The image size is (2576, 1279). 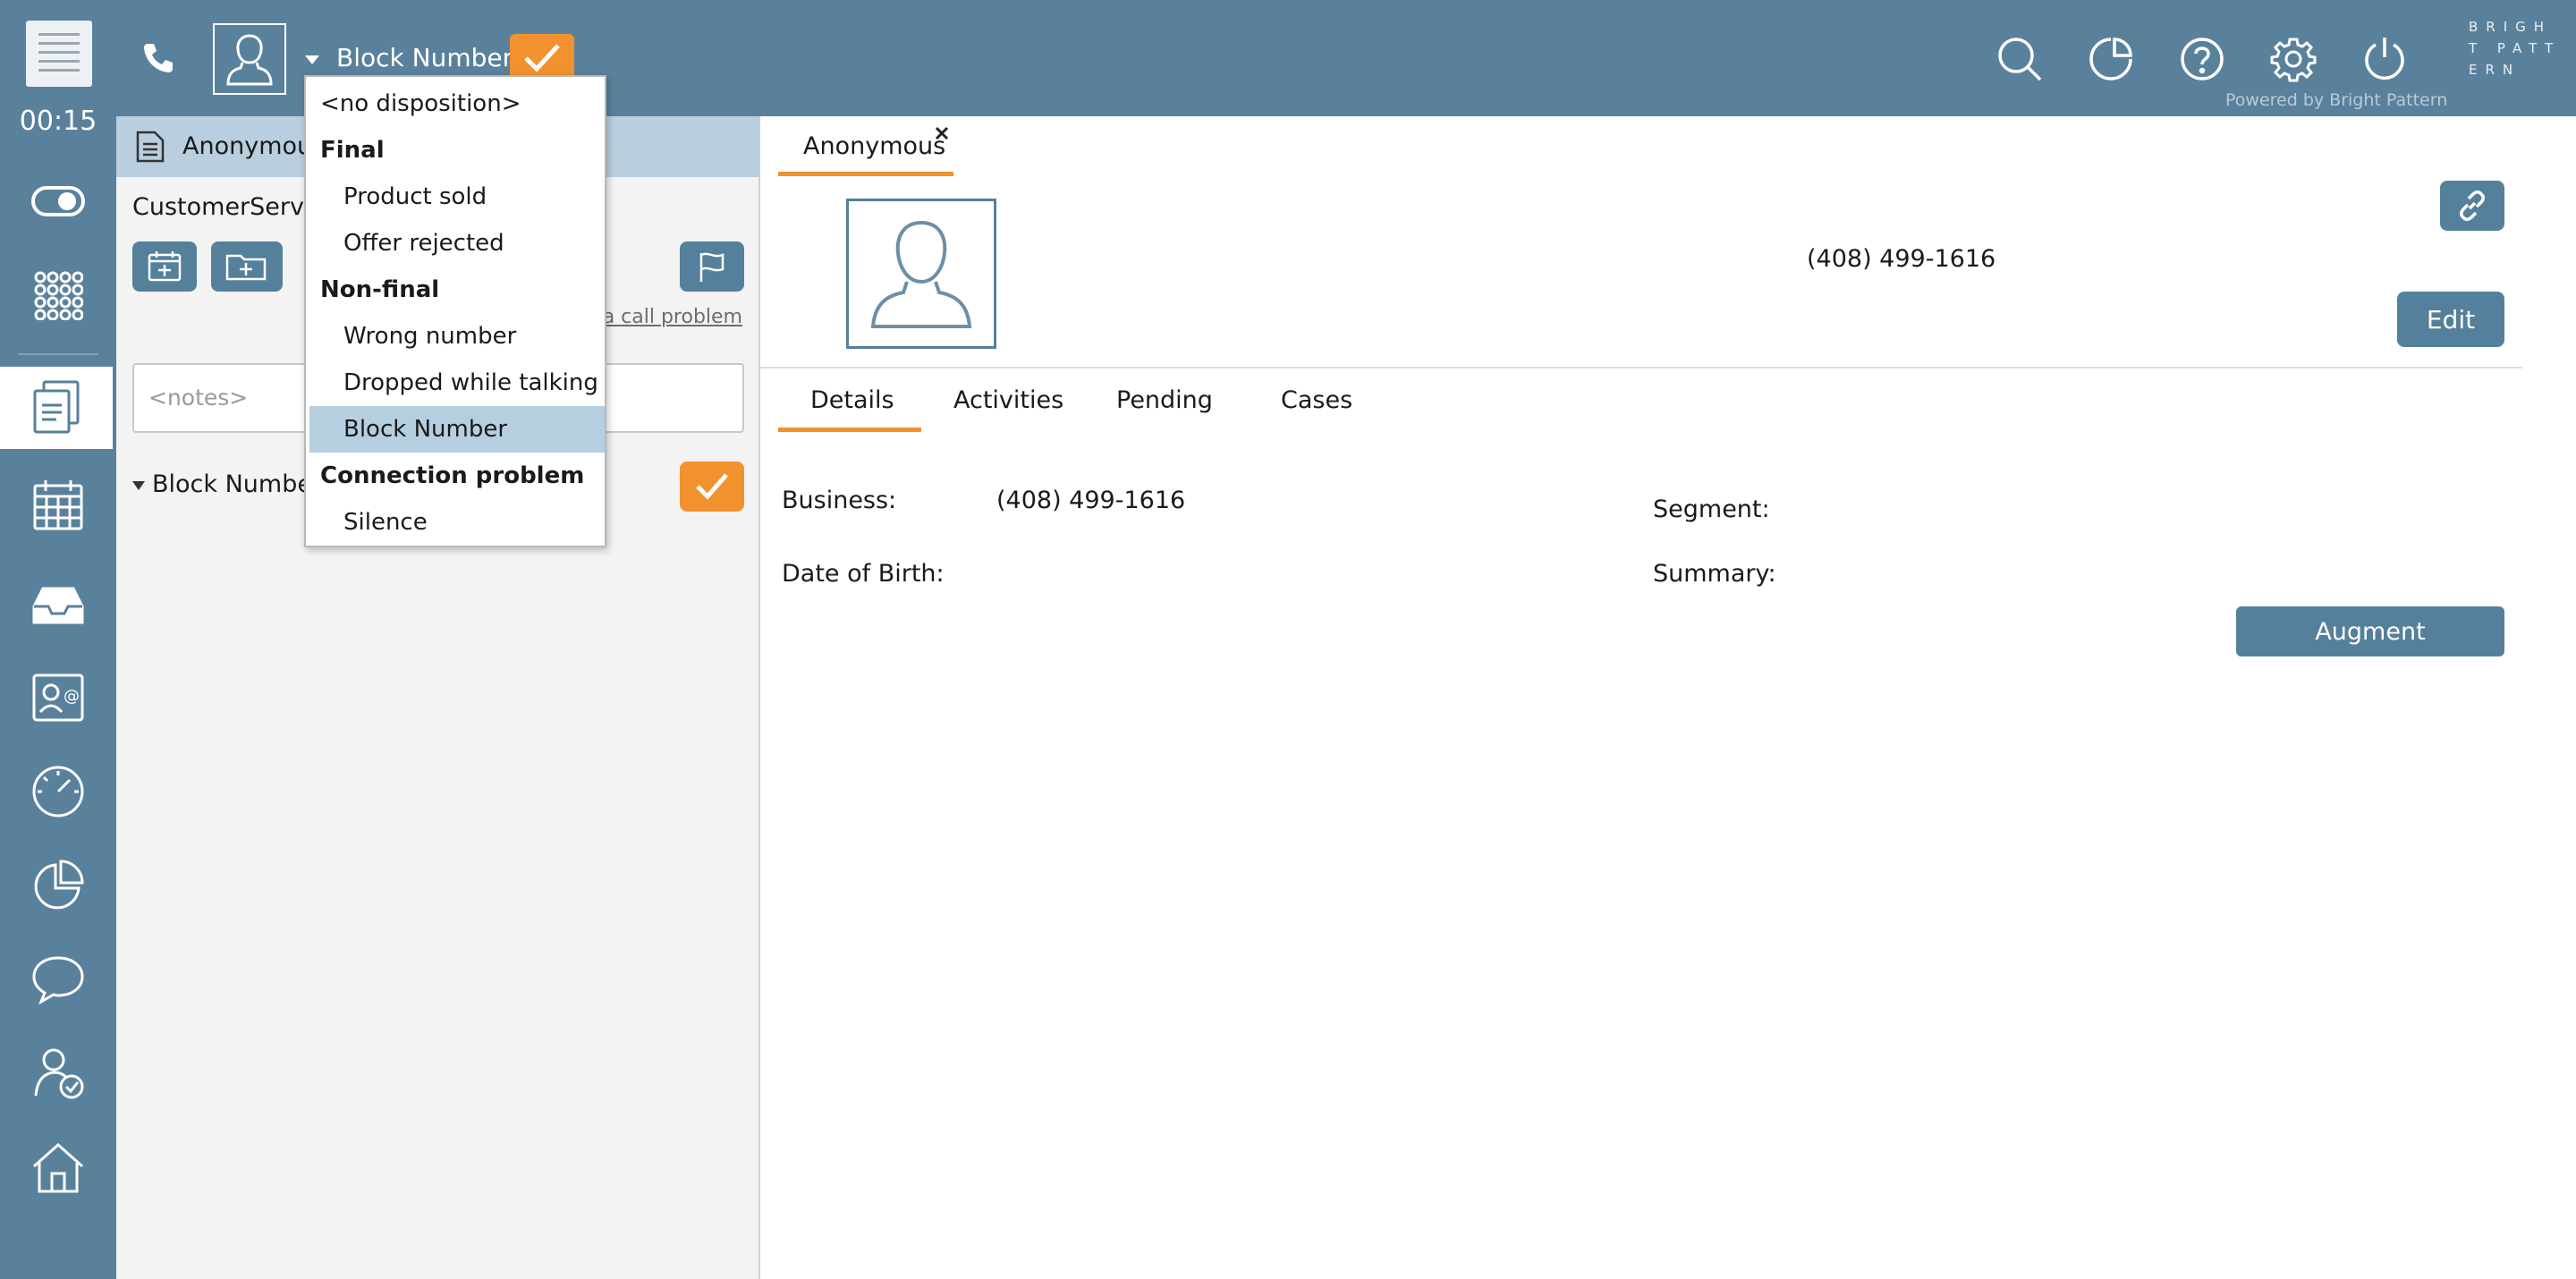 What do you see at coordinates (455, 336) in the screenshot?
I see `disposition-option: Wrong number` at bounding box center [455, 336].